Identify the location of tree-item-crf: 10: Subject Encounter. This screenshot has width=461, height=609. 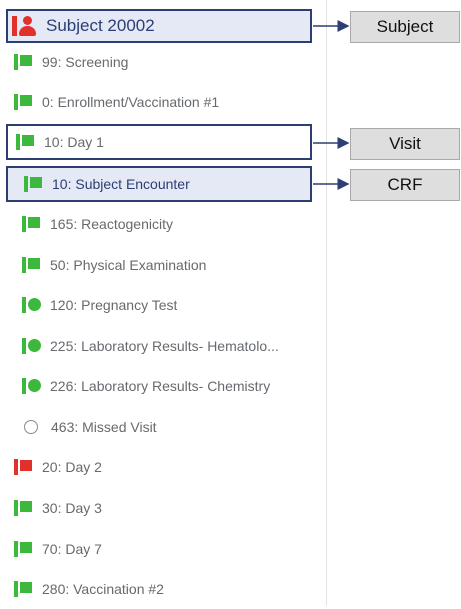
(159, 184).